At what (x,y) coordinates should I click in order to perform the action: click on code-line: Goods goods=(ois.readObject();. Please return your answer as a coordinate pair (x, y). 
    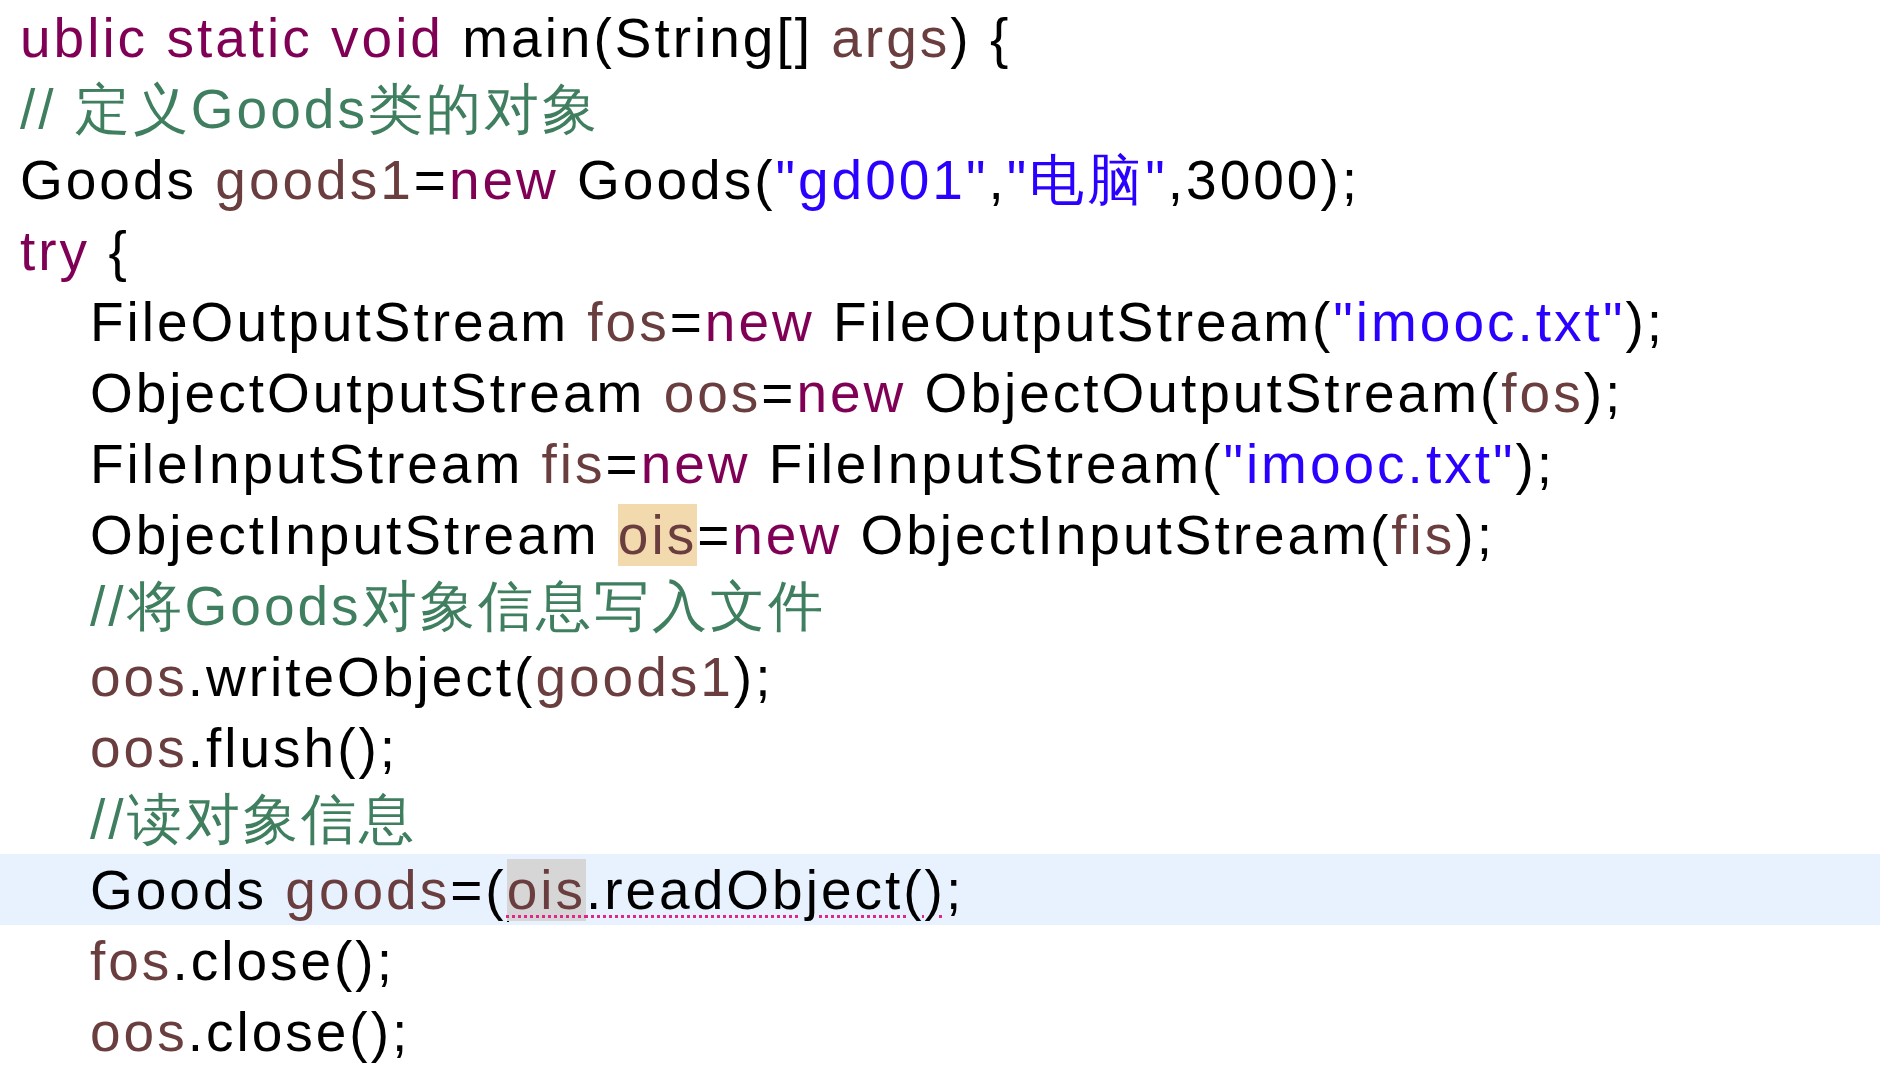
    Looking at the image, I should click on (527, 890).